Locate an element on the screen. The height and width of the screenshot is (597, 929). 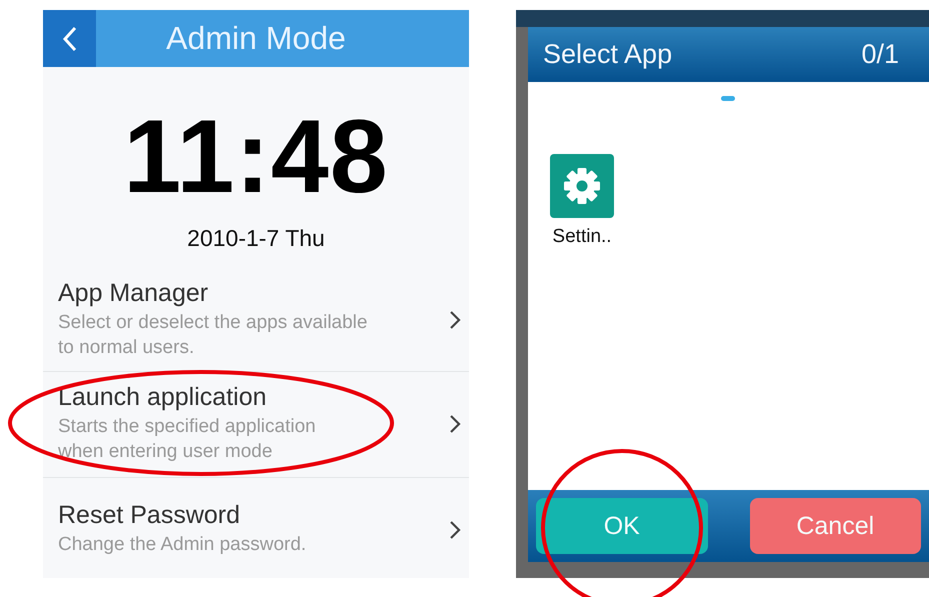
menu-item: App Manager Select or deselect the apps available to normal users. is located at coordinates (256, 321).